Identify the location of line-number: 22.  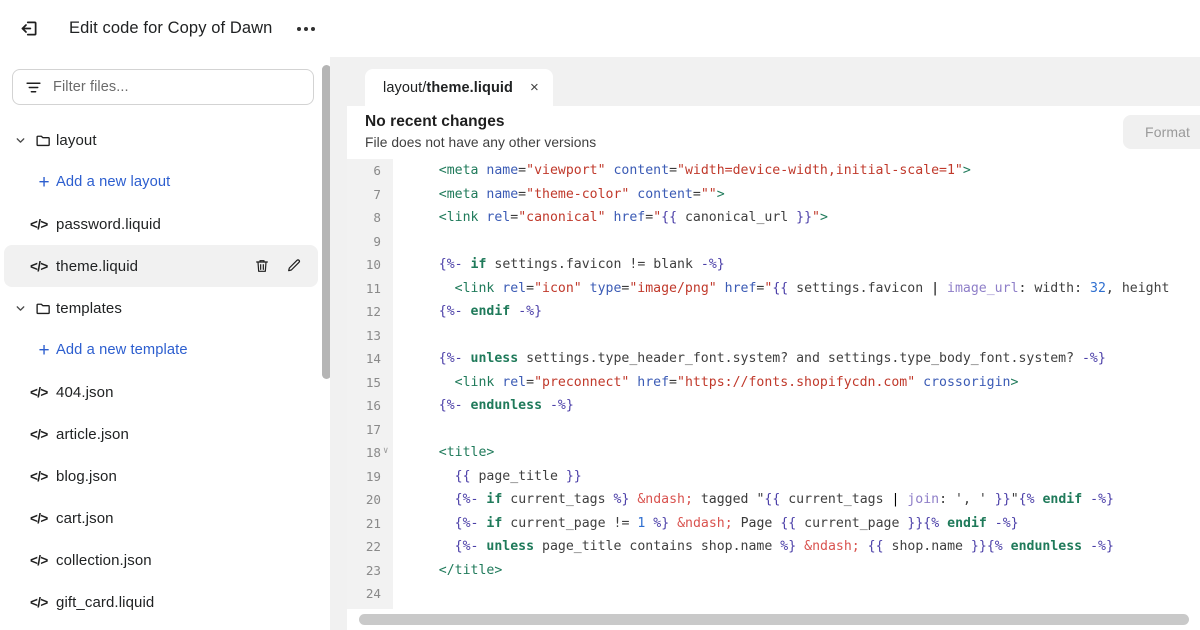
(373, 546).